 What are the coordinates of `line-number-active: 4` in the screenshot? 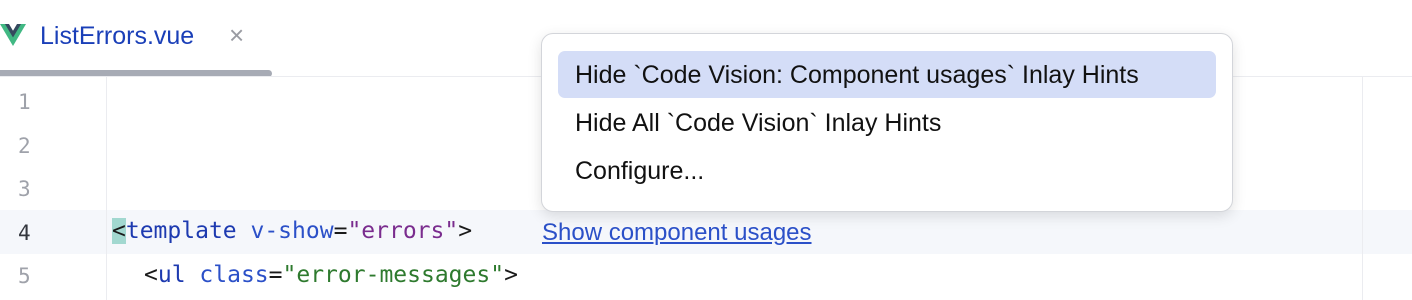 It's located at (24, 233).